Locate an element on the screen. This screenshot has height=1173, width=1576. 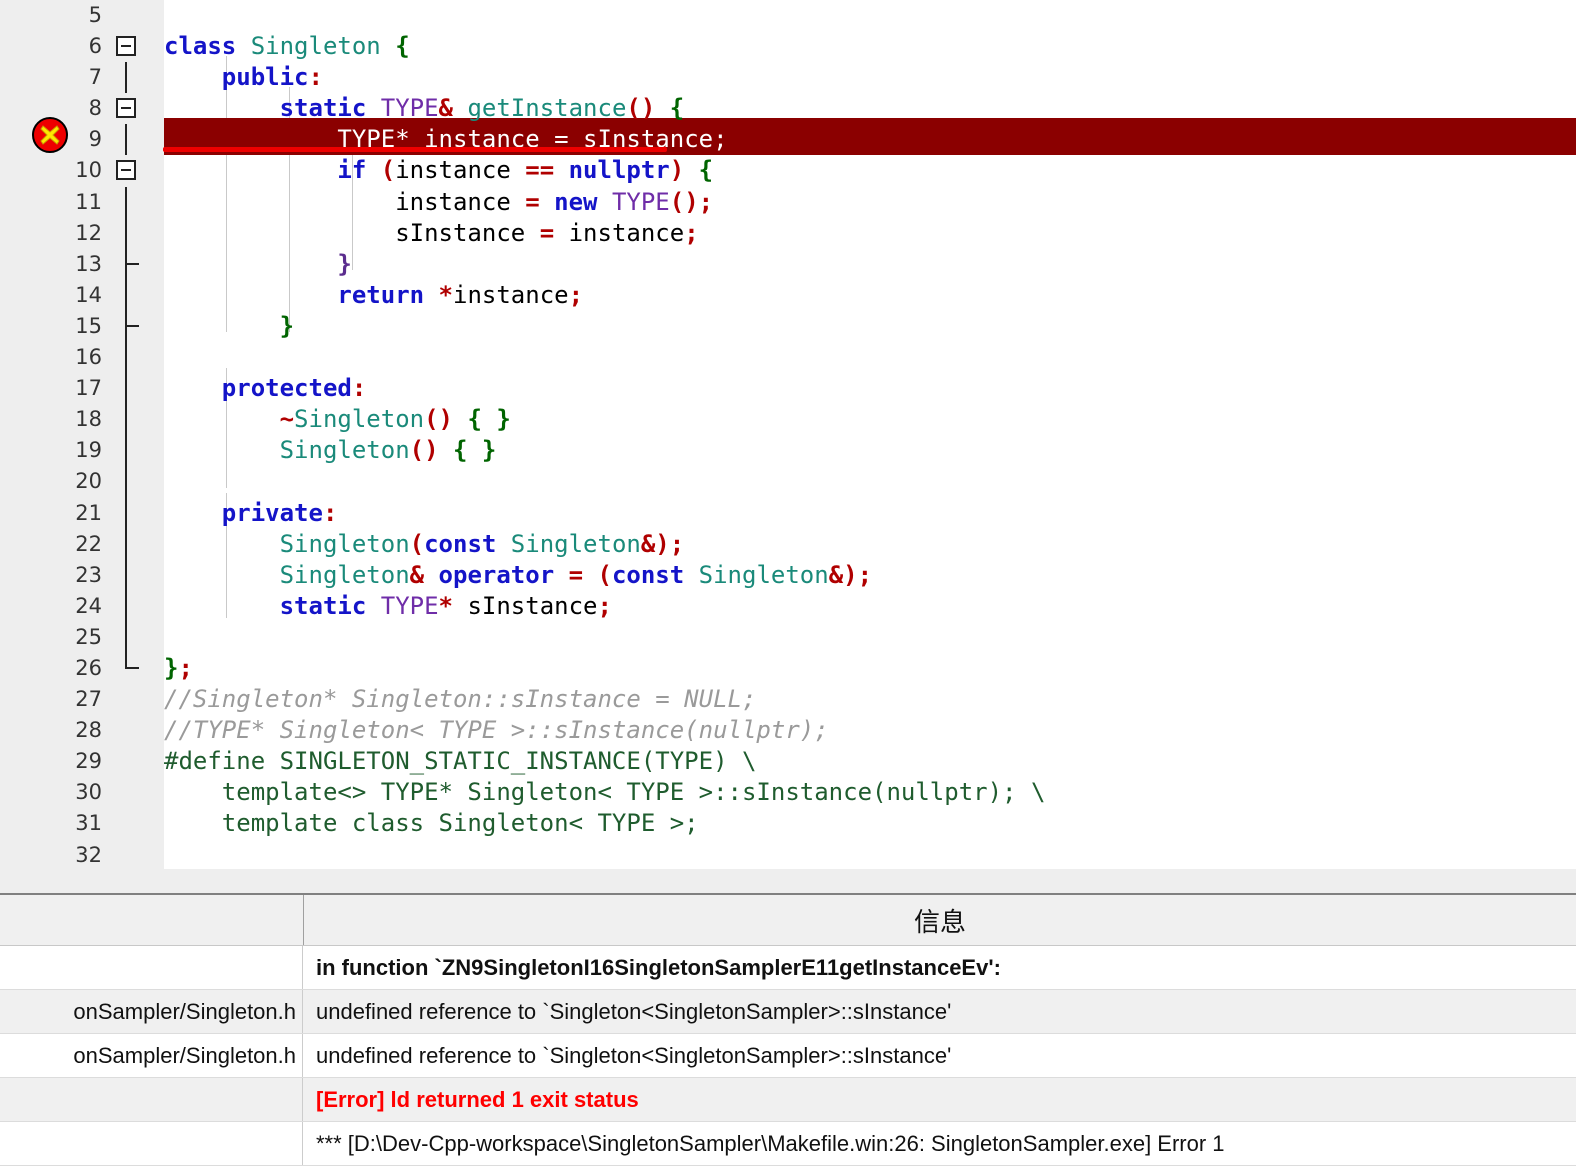
code-line: if (instance == nullptr) { is located at coordinates (870, 170).